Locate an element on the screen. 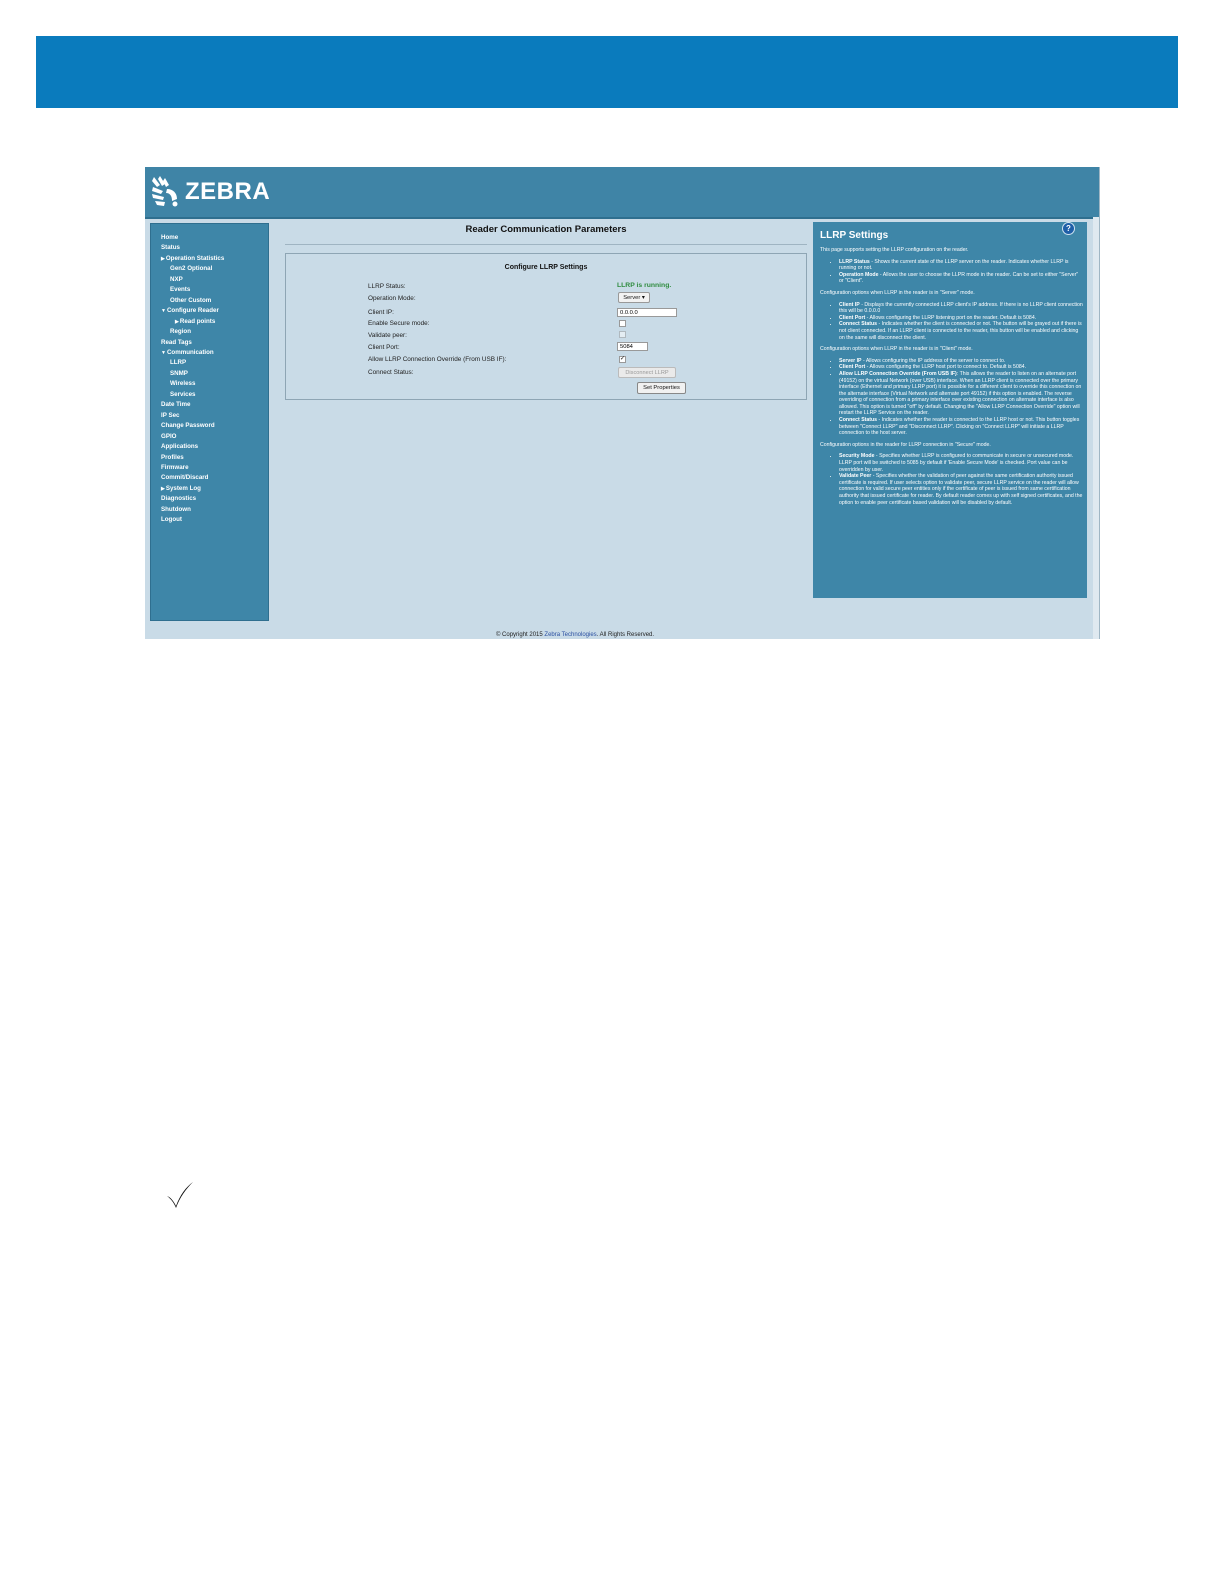 This screenshot has width=1224, height=1584. sidebar-item-status: Status is located at coordinates (209, 248).